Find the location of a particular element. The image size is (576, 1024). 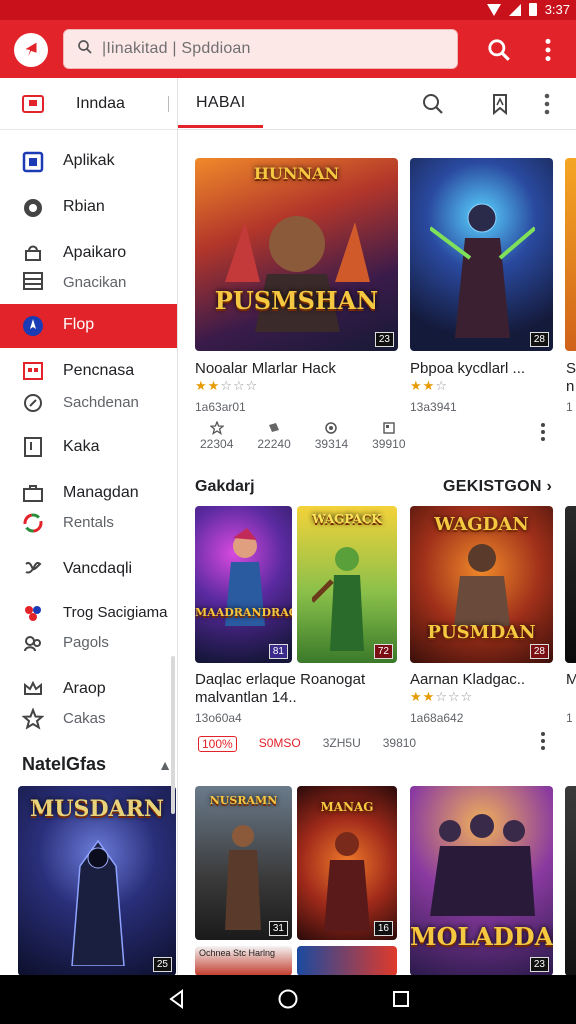

people-icon is located at coordinates (33, 613).